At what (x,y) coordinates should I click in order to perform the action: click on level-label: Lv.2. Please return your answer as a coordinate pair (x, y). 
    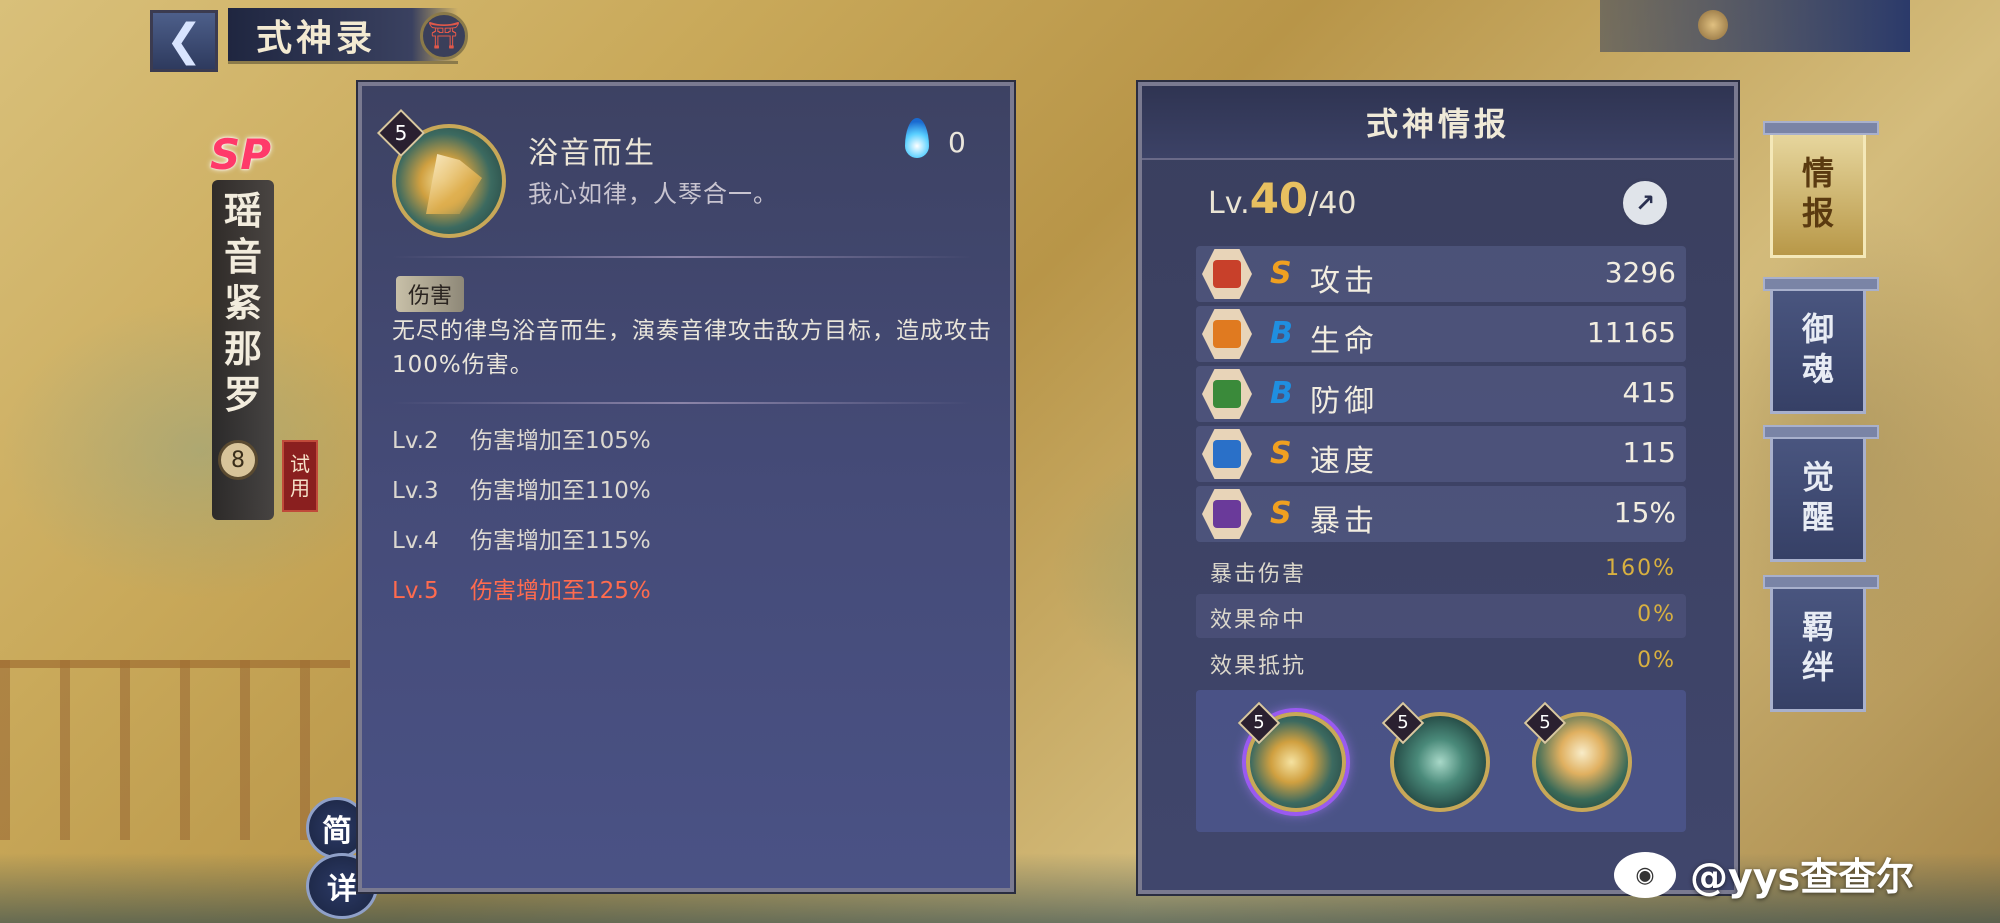
    Looking at the image, I should click on (415, 441).